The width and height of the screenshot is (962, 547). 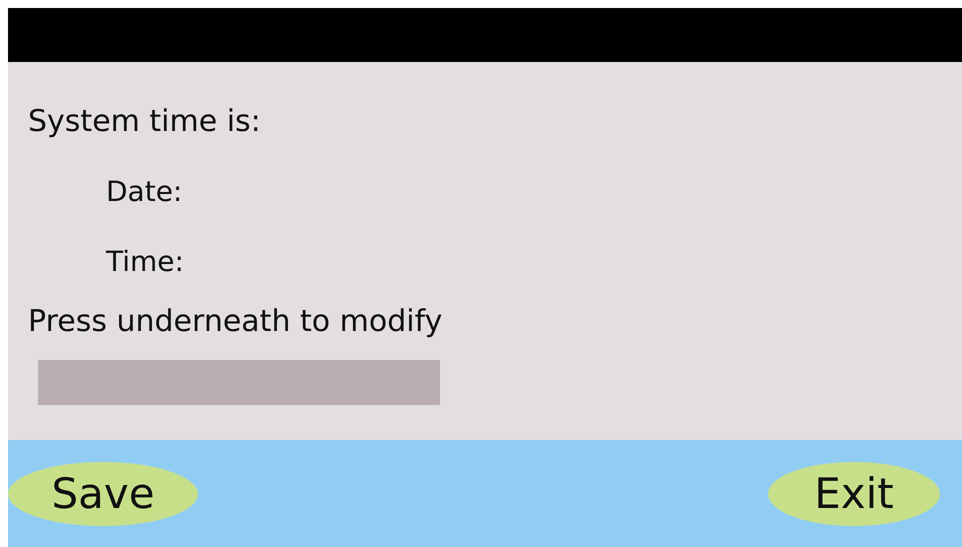 What do you see at coordinates (854, 494) in the screenshot?
I see `exit-button: Exit` at bounding box center [854, 494].